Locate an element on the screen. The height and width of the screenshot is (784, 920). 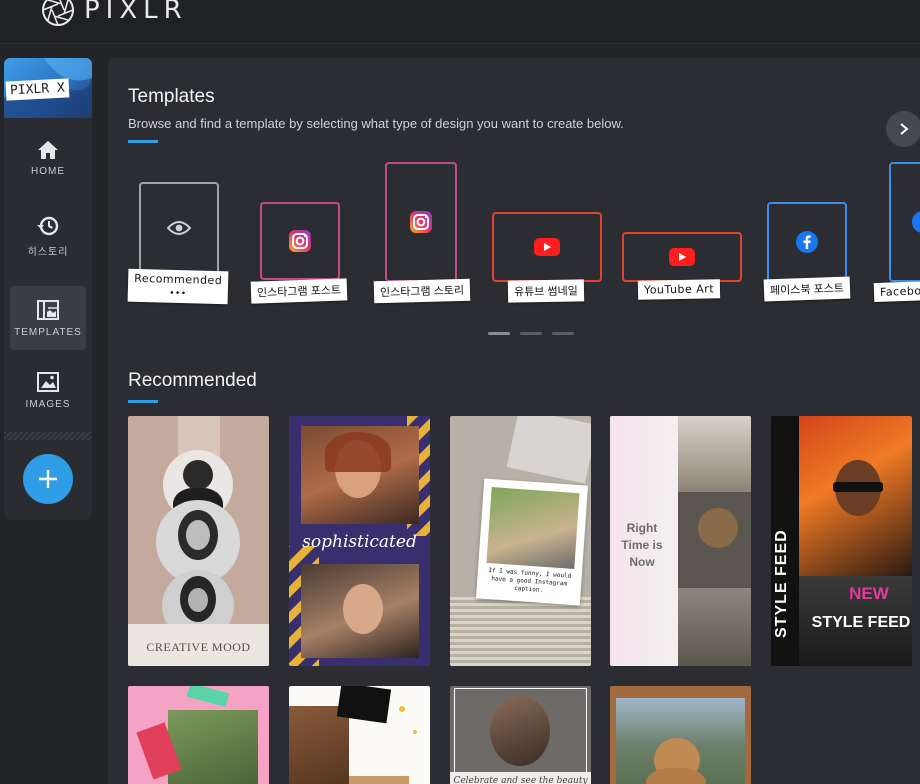
template-type-facebook-cover is located at coordinates (904, 222).